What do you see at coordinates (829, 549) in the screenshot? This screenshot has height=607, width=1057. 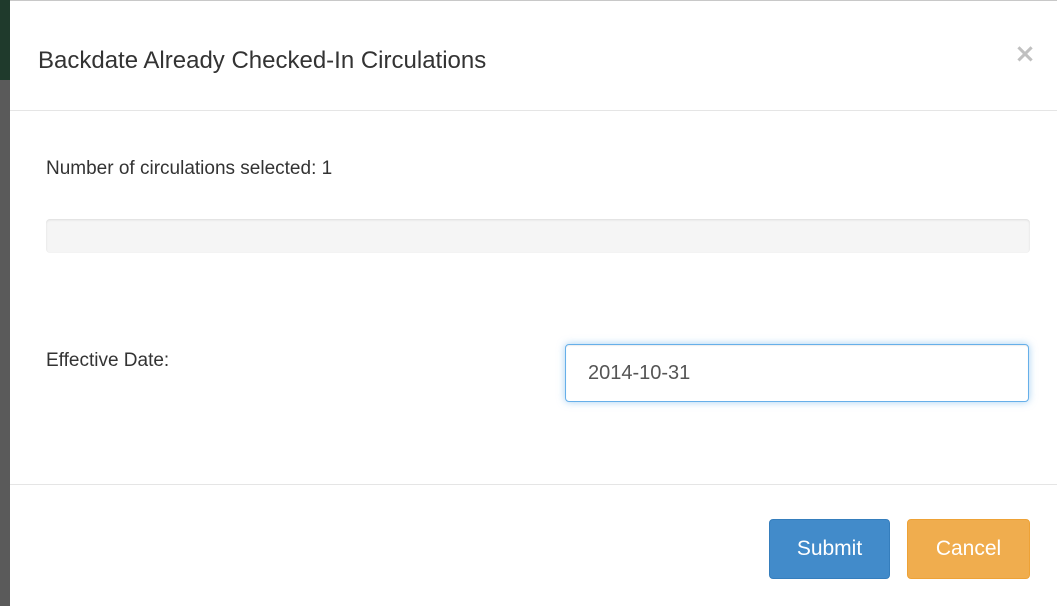 I see `submit-button: Submit` at bounding box center [829, 549].